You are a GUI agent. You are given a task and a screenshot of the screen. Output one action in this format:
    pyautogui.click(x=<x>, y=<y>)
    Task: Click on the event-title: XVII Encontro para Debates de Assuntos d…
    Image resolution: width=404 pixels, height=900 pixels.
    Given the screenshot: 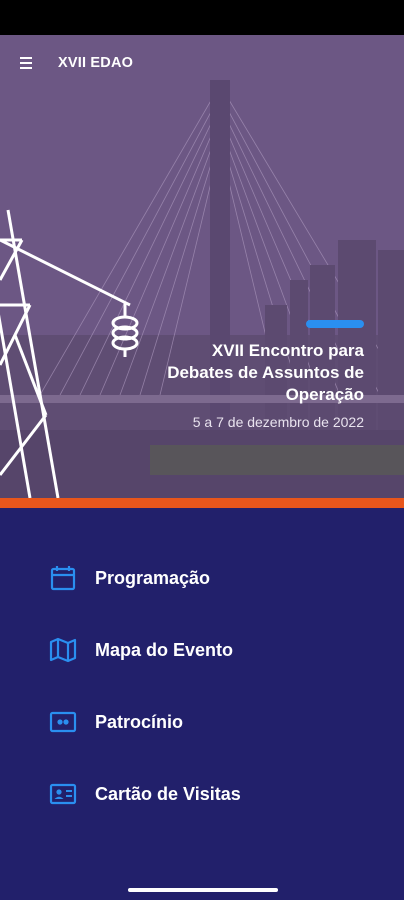 What is the action you would take?
    pyautogui.click(x=265, y=372)
    